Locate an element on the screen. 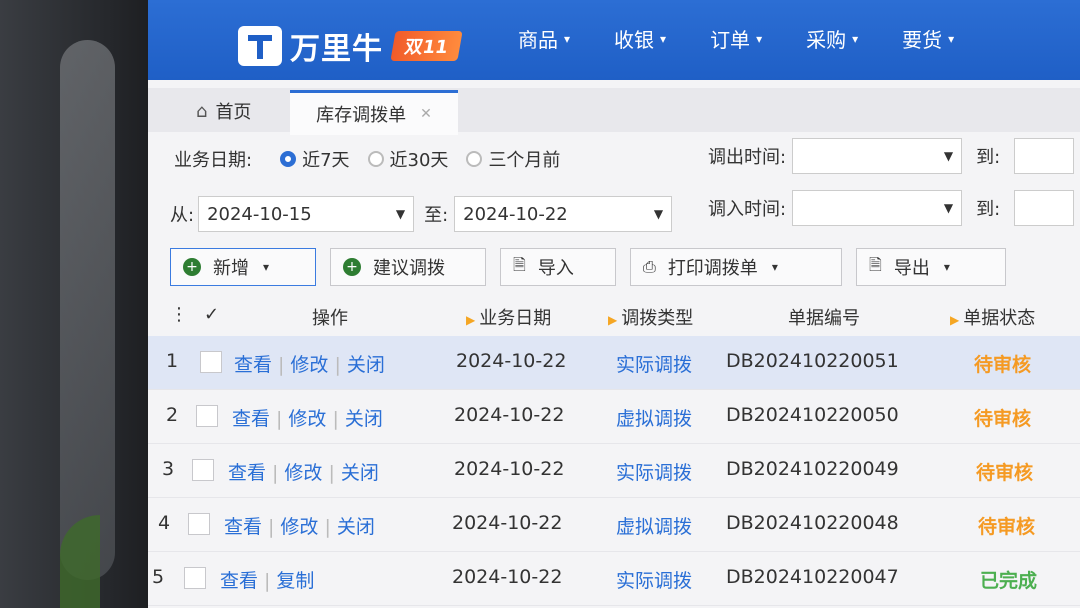 This screenshot has height=608, width=1080. excel-file-icon: 🗎 is located at coordinates (875, 264).